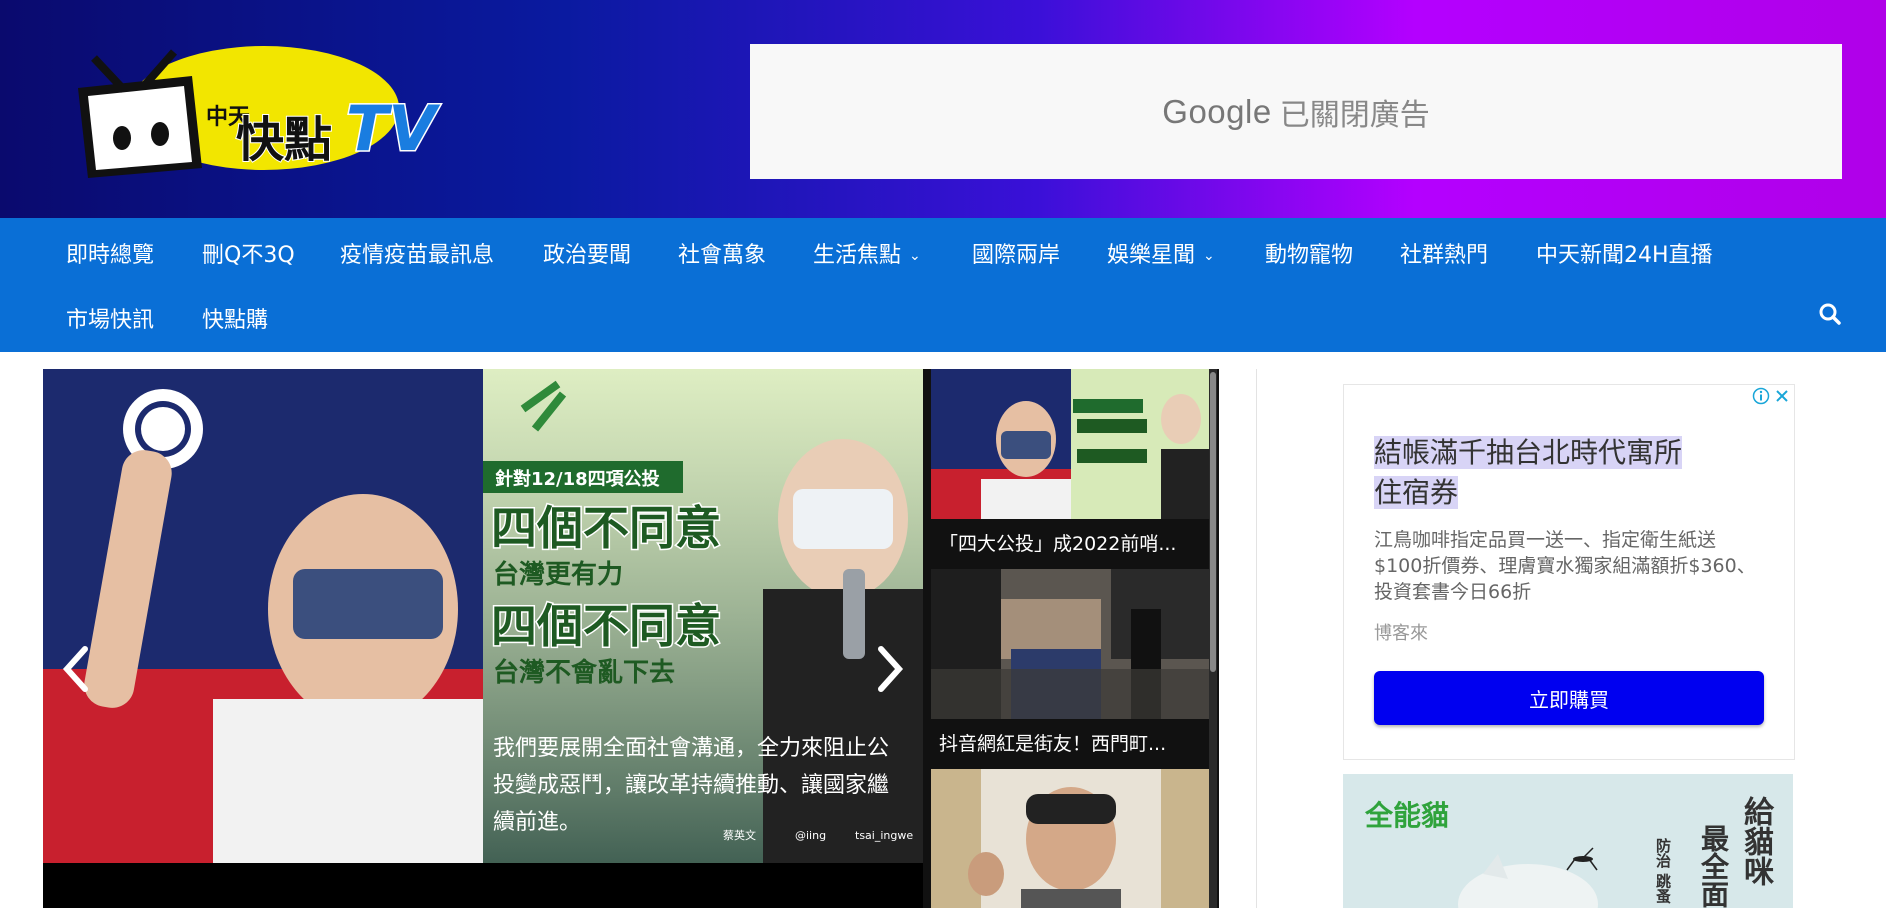  I want to click on buy-now-button: 立即購買, so click(1569, 698).